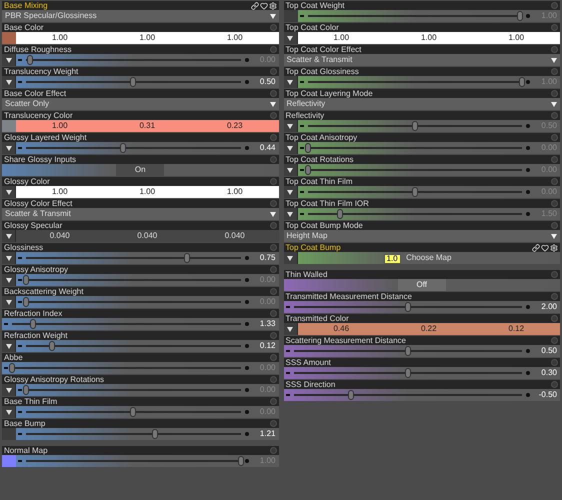 This screenshot has width=562, height=500. Describe the element at coordinates (234, 126) in the screenshot. I see `color-value: 0.23` at that location.